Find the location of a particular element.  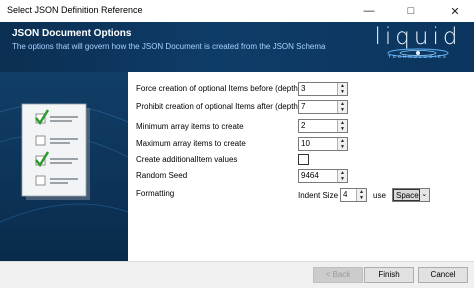

liquid-technologies-logo: liquid TECHNOLOGIES is located at coordinates (418, 47).